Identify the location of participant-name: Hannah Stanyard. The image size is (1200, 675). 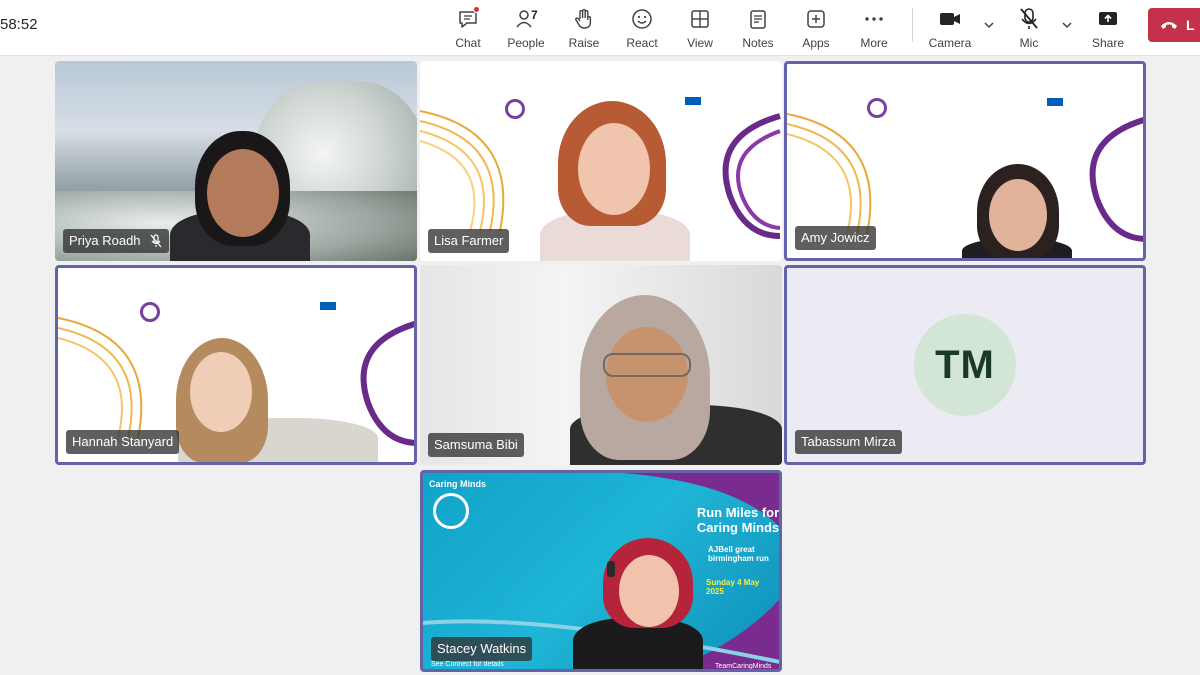
(123, 441).